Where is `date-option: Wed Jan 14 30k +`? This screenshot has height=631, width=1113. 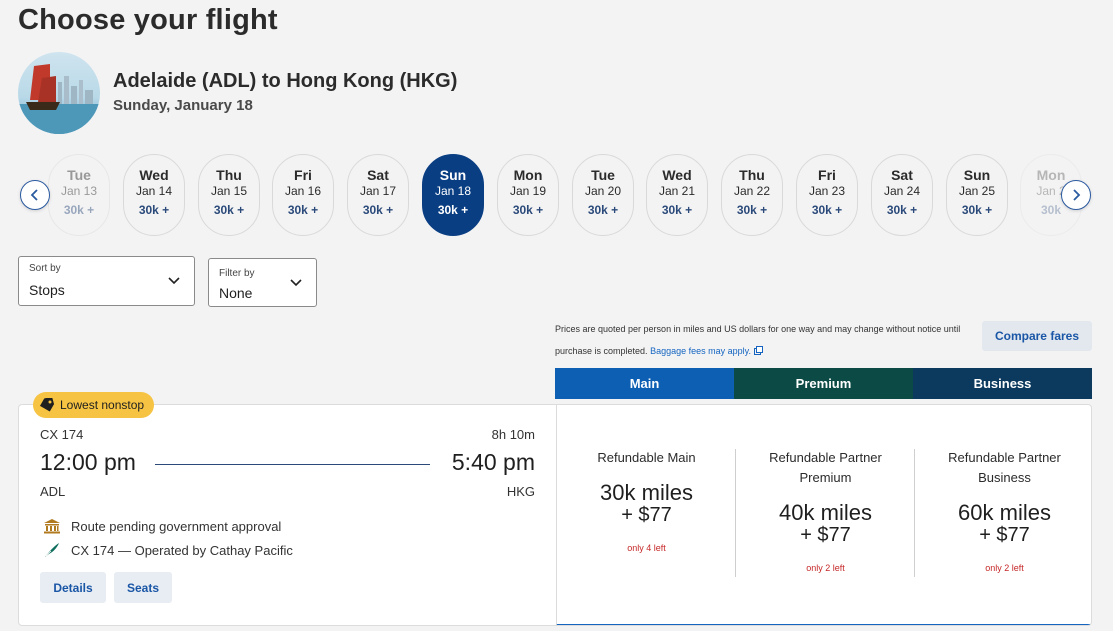
date-option: Wed Jan 14 30k + is located at coordinates (154, 195).